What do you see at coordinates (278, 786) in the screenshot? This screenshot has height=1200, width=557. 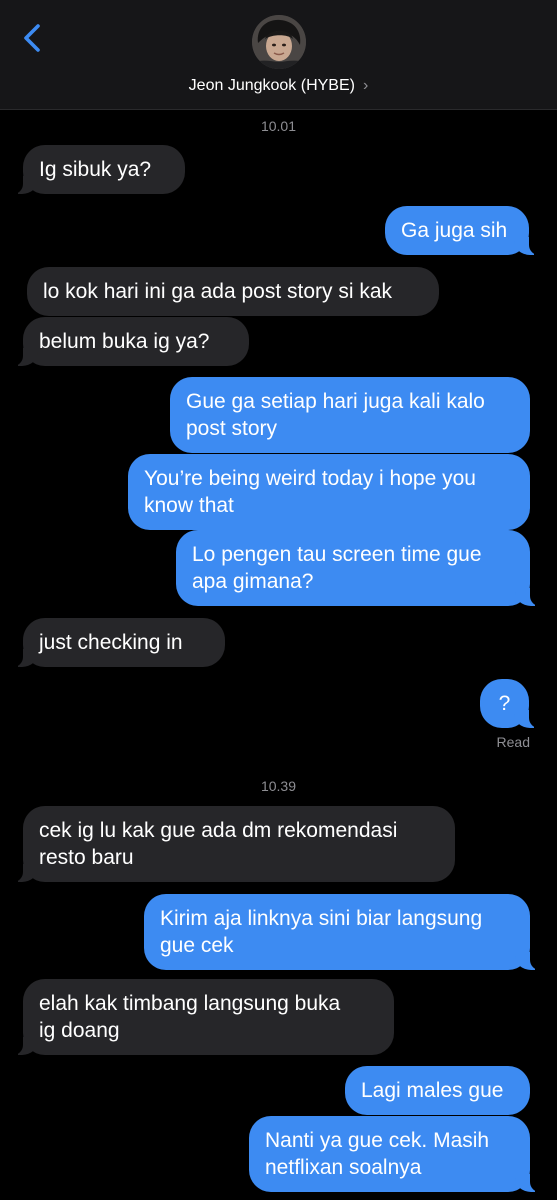 I see `timestamp: 10.39` at bounding box center [278, 786].